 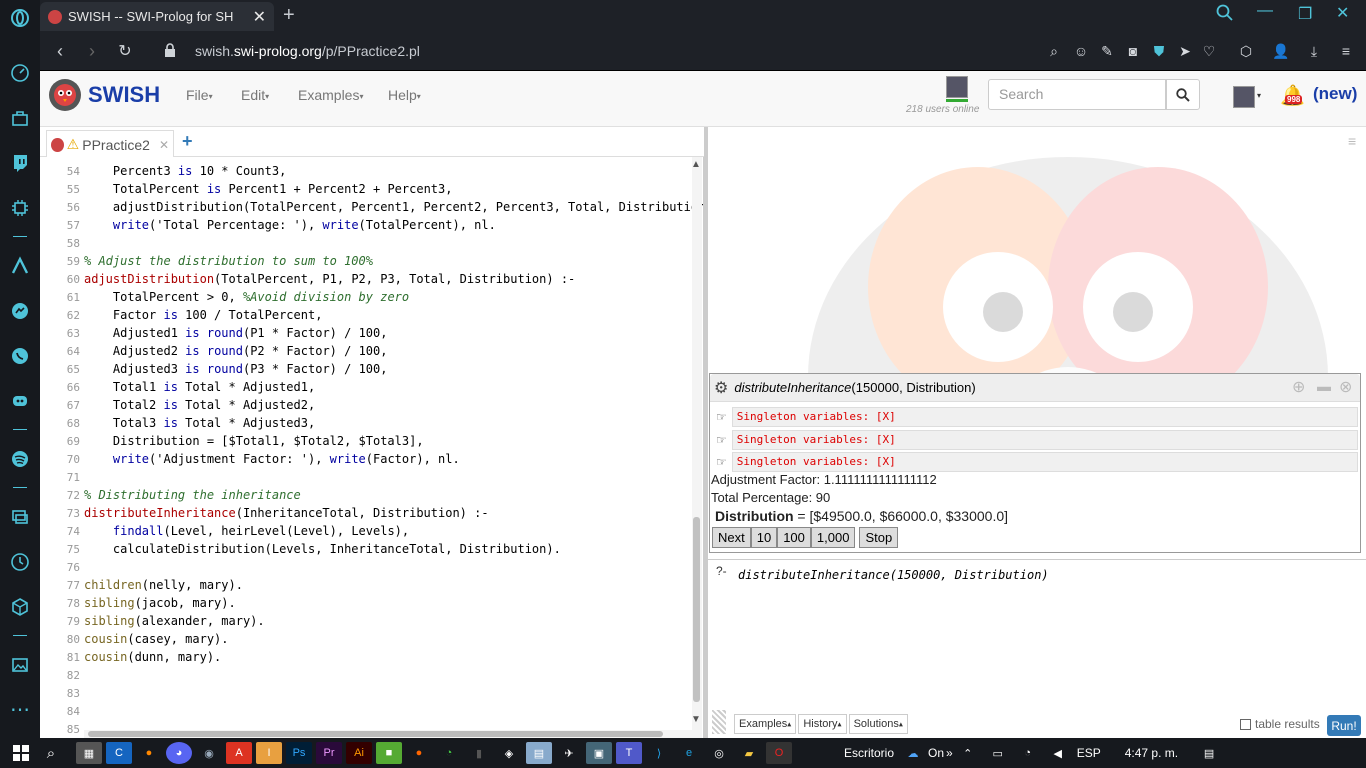 I want to click on escritorio-label: Escritorio, so click(x=869, y=753).